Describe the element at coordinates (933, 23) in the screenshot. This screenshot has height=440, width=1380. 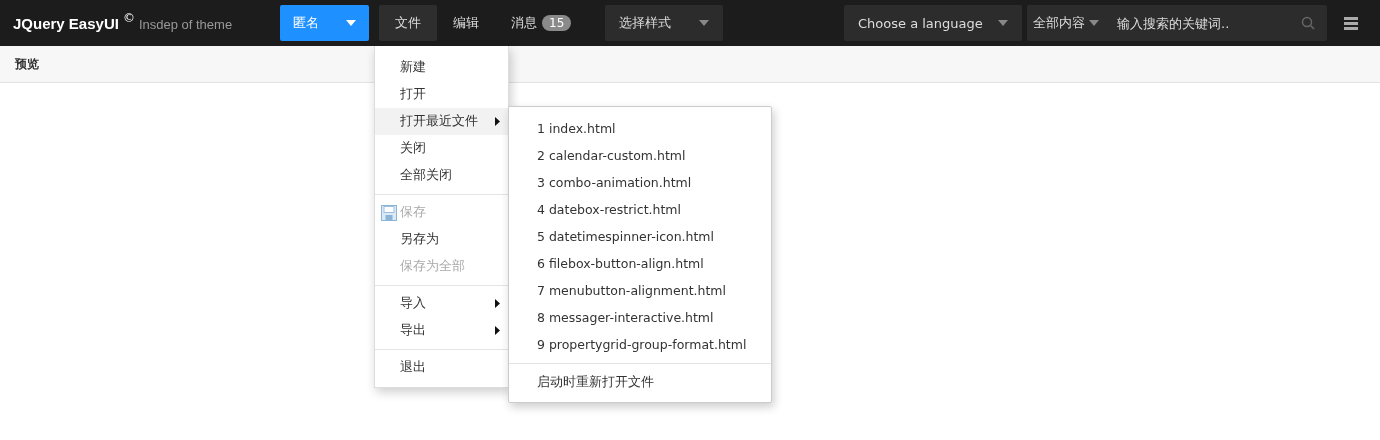
I see `language-select: Choose a language` at that location.